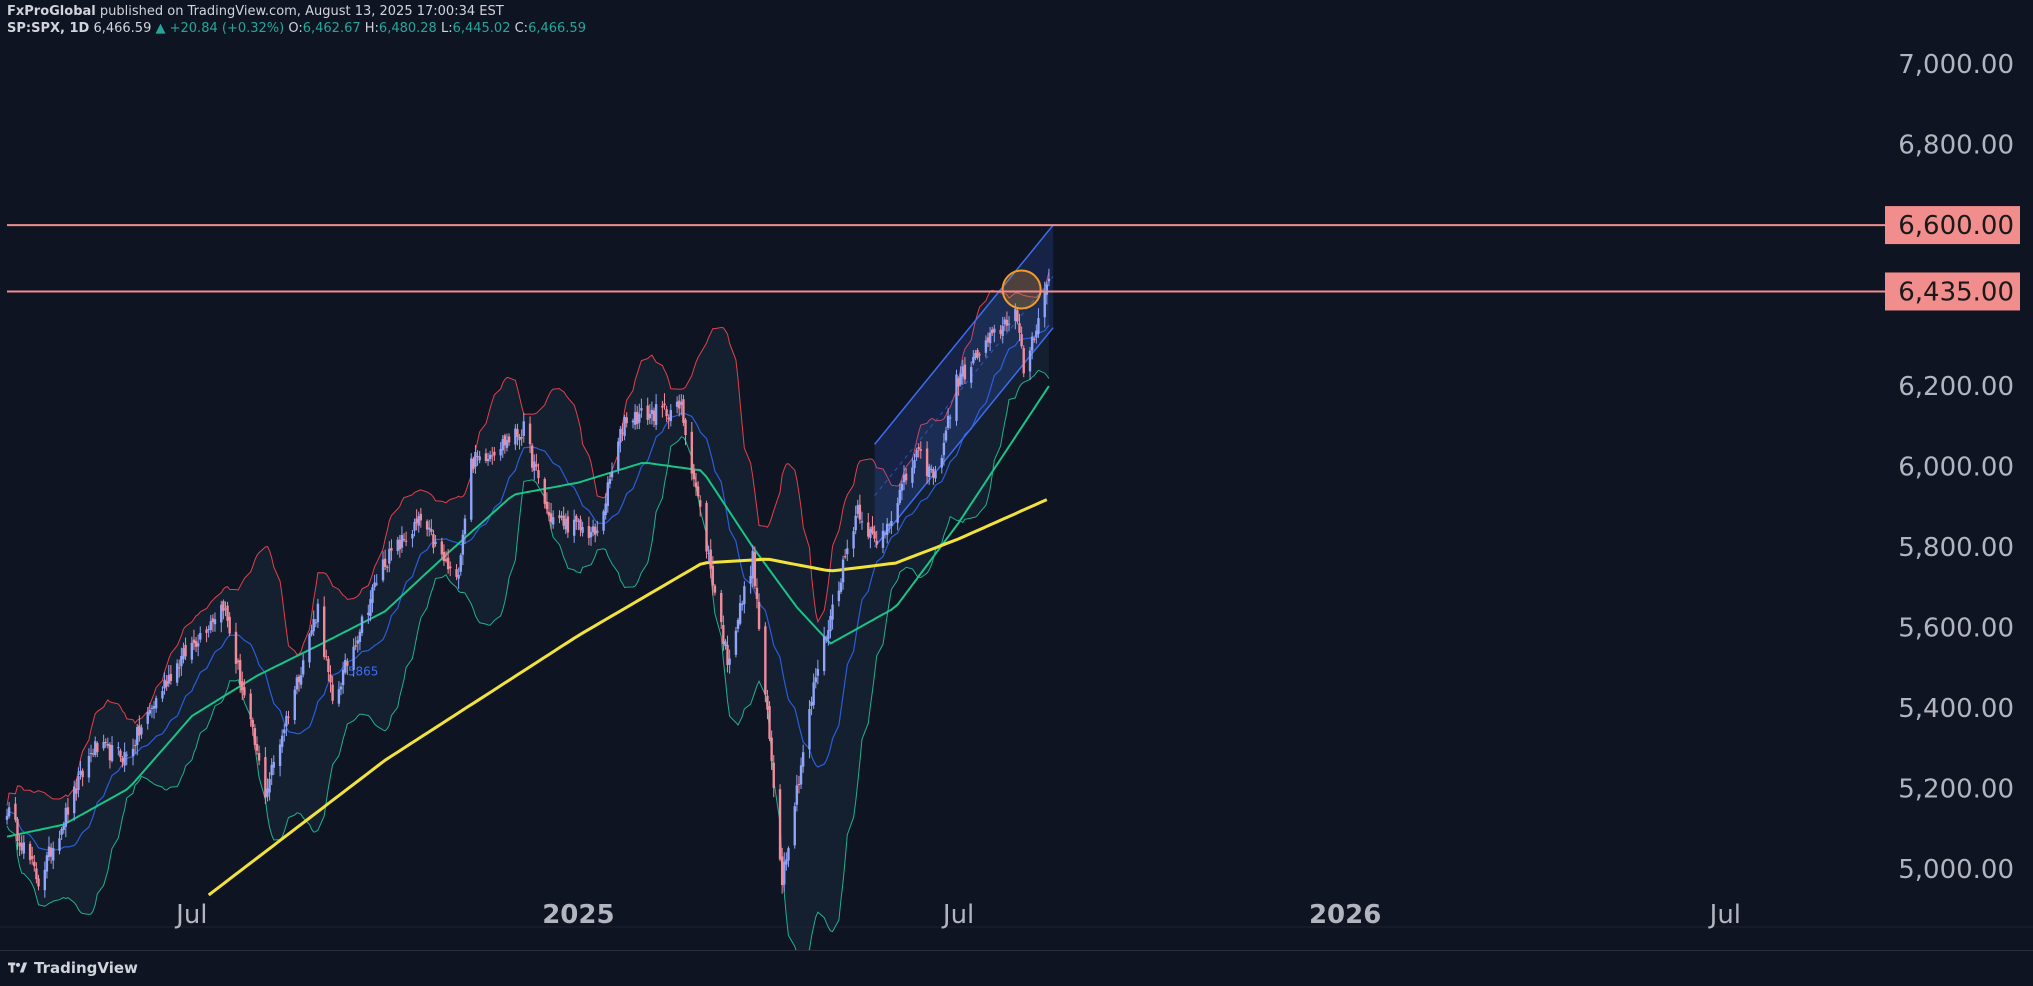 The image size is (2033, 986). What do you see at coordinates (407, 28) in the screenshot?
I see `high-value: 6,480.28` at bounding box center [407, 28].